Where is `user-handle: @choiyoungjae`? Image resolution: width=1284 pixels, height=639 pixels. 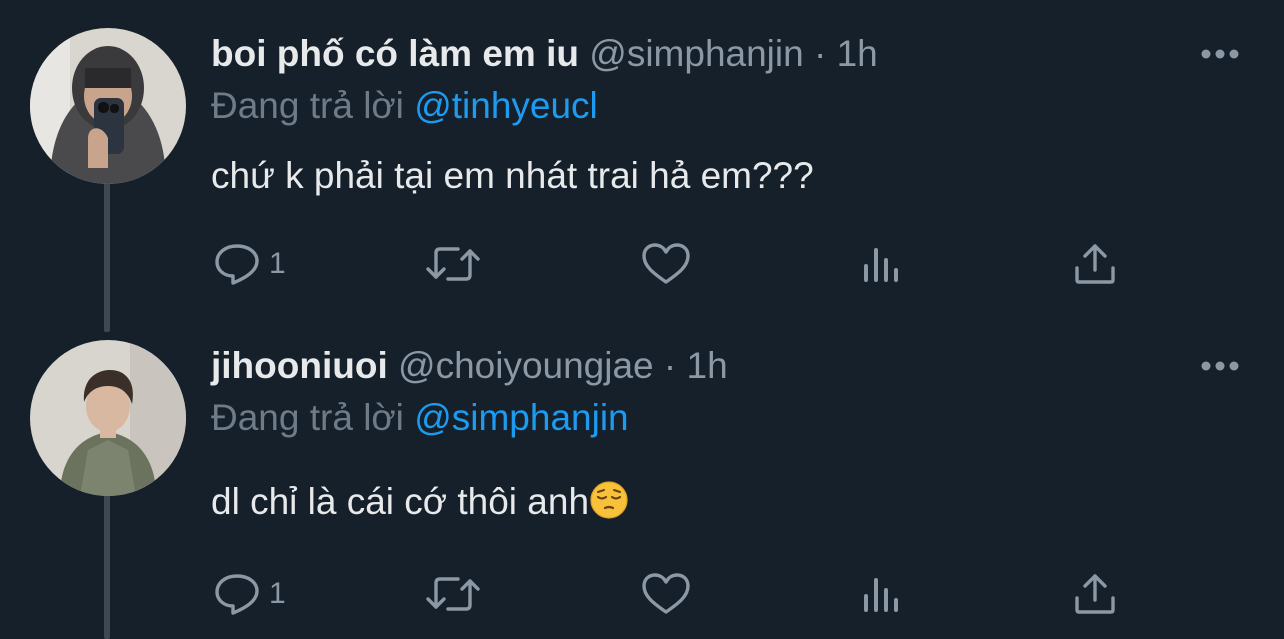
user-handle: @choiyoungjae is located at coordinates (526, 365).